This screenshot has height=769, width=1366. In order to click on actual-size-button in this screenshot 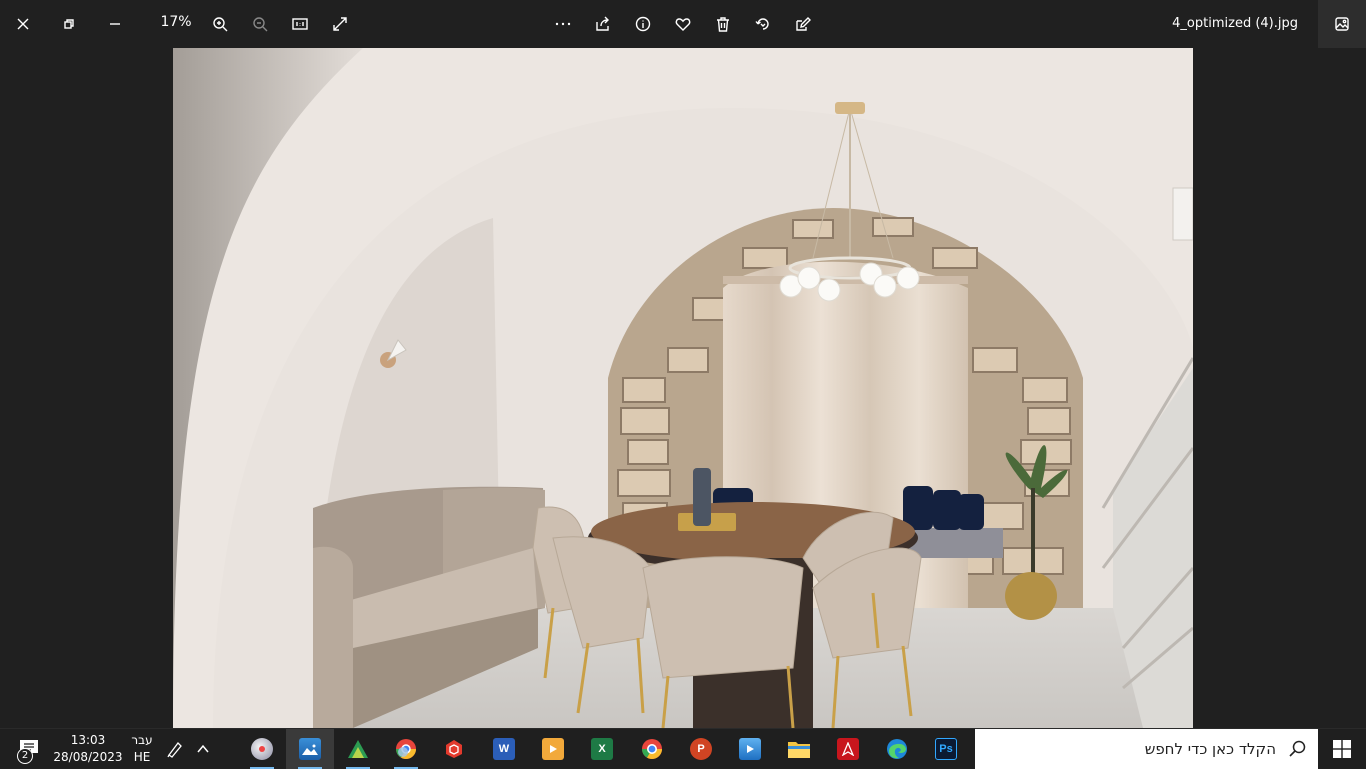, I will do `click(300, 24)`.